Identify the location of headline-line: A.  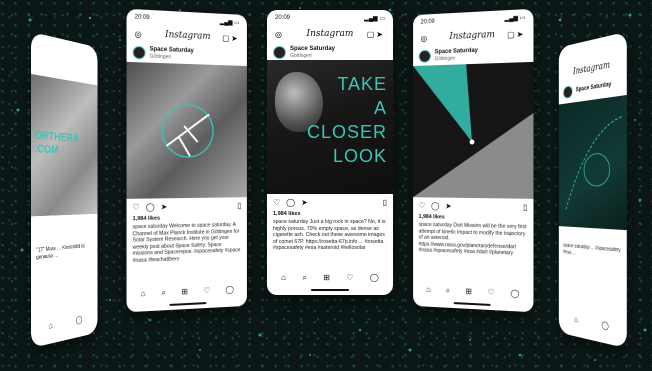
(347, 108).